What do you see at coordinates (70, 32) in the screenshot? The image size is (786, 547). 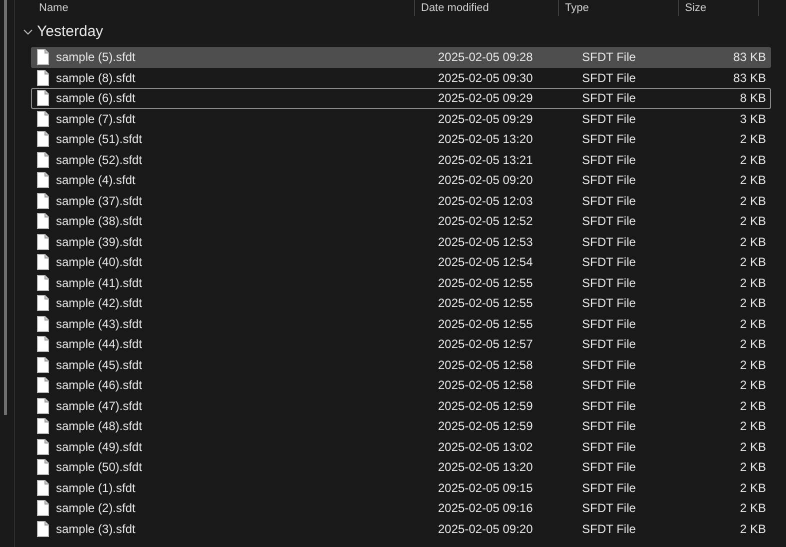 I see `group-label: Yesterday` at bounding box center [70, 32].